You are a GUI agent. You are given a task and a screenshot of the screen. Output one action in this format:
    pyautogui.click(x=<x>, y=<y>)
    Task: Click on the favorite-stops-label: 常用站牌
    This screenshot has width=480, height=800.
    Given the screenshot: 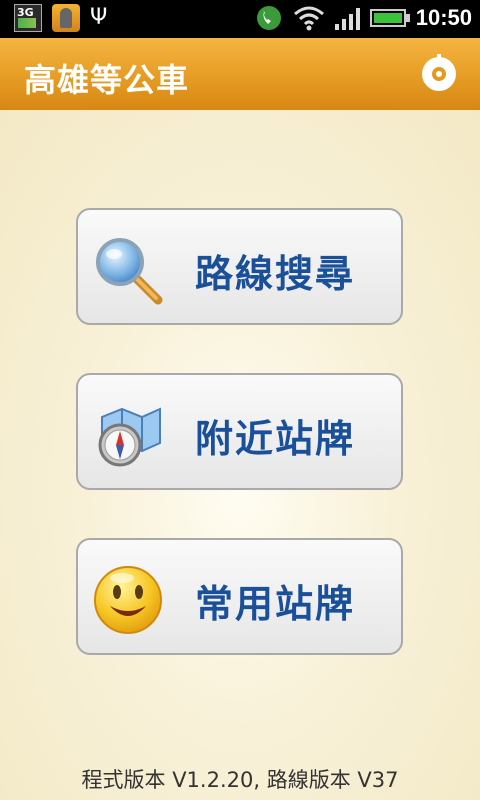 What is the action you would take?
    pyautogui.click(x=275, y=604)
    